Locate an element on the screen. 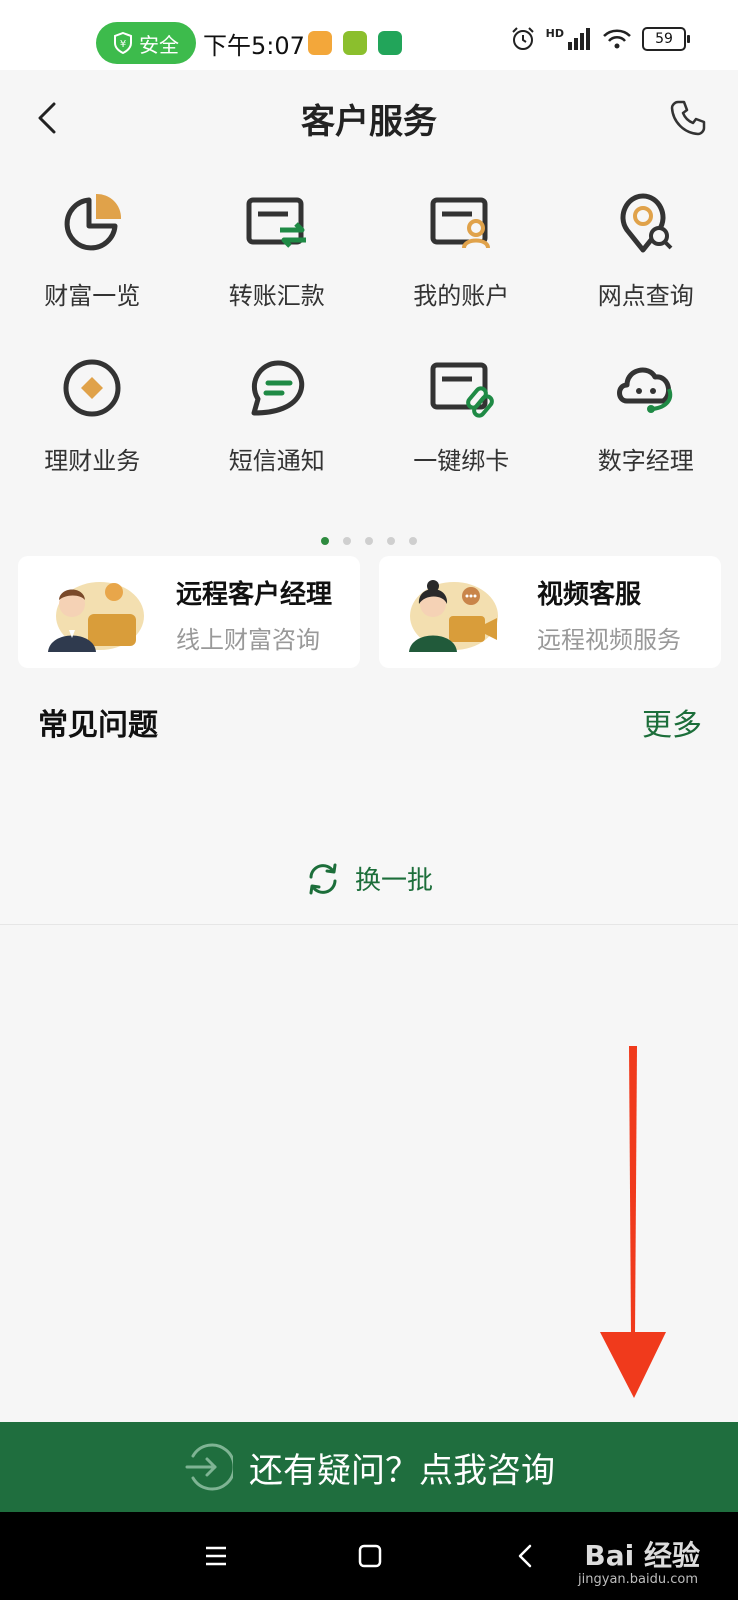  status-right: HD 59 is located at coordinates (600, 39).